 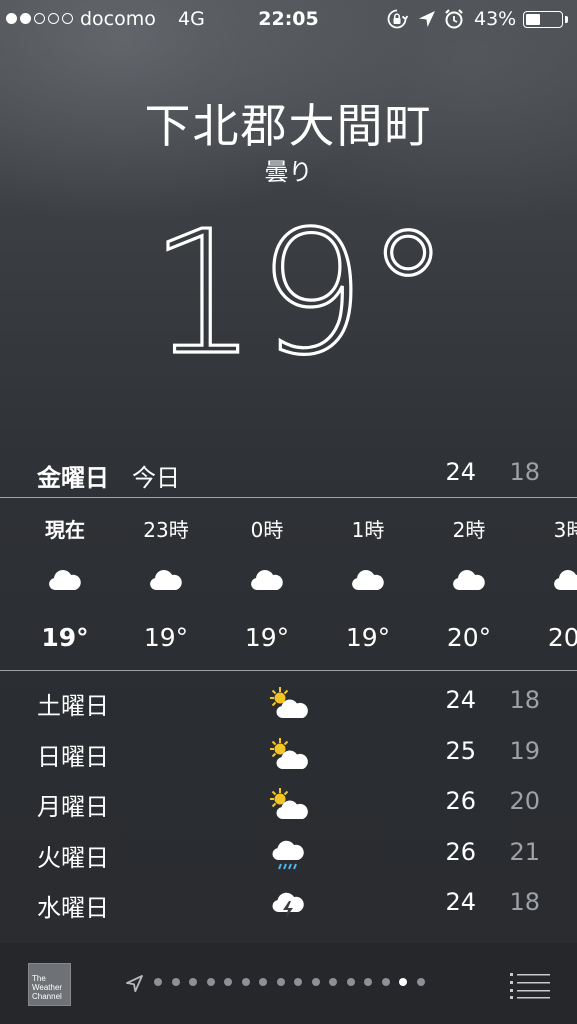 What do you see at coordinates (530, 985) in the screenshot?
I see `list-icon` at bounding box center [530, 985].